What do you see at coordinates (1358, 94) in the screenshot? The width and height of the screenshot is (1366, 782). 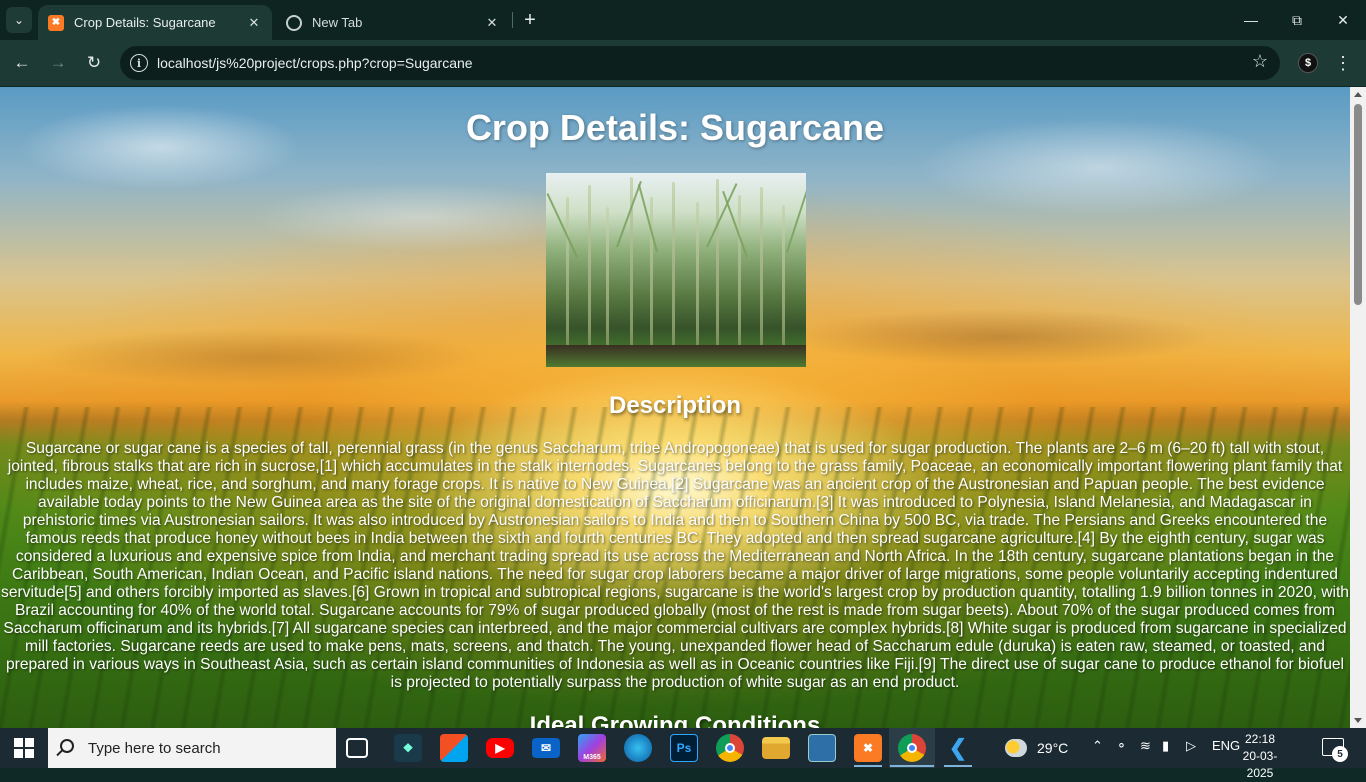 I see `scroll-up-arrow-icon` at bounding box center [1358, 94].